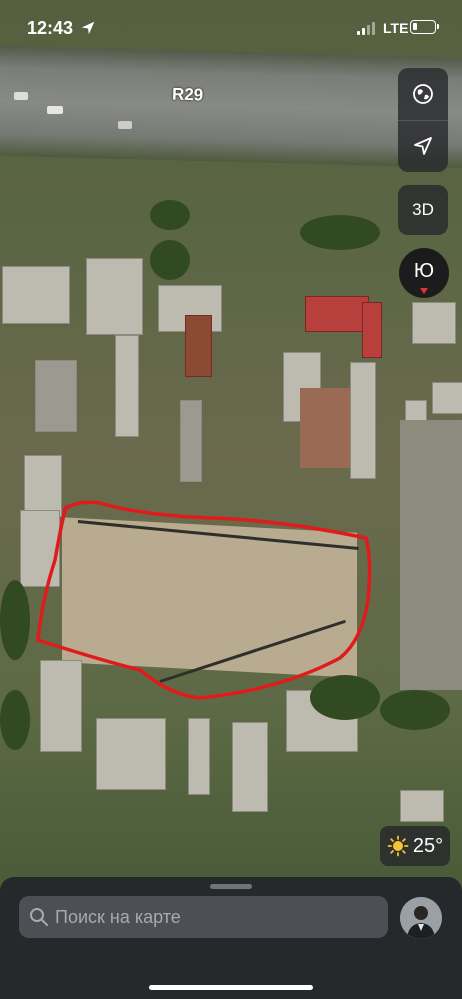  Describe the element at coordinates (50, 28) in the screenshot. I see `status-time: 12:43` at that location.